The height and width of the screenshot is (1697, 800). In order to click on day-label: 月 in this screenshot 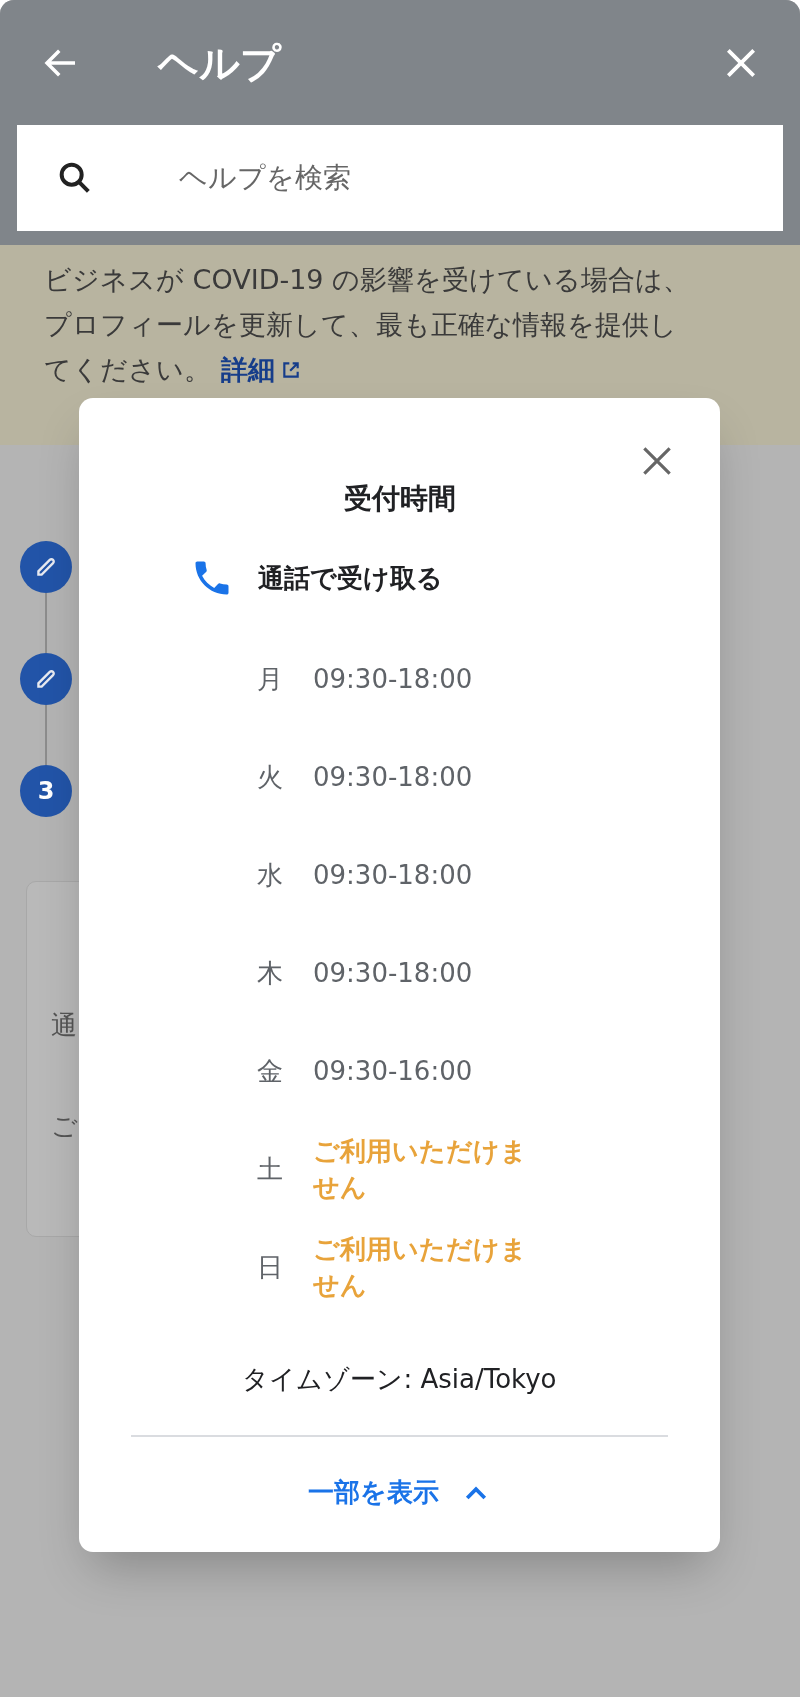, I will do `click(270, 679)`.